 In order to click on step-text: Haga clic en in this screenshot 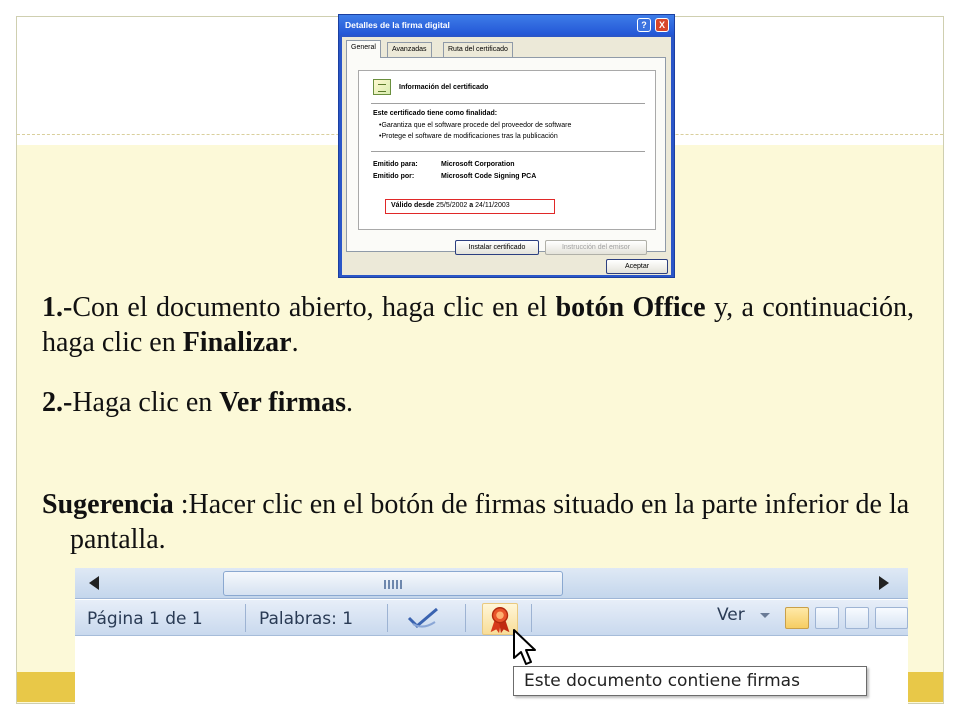, I will do `click(146, 402)`.